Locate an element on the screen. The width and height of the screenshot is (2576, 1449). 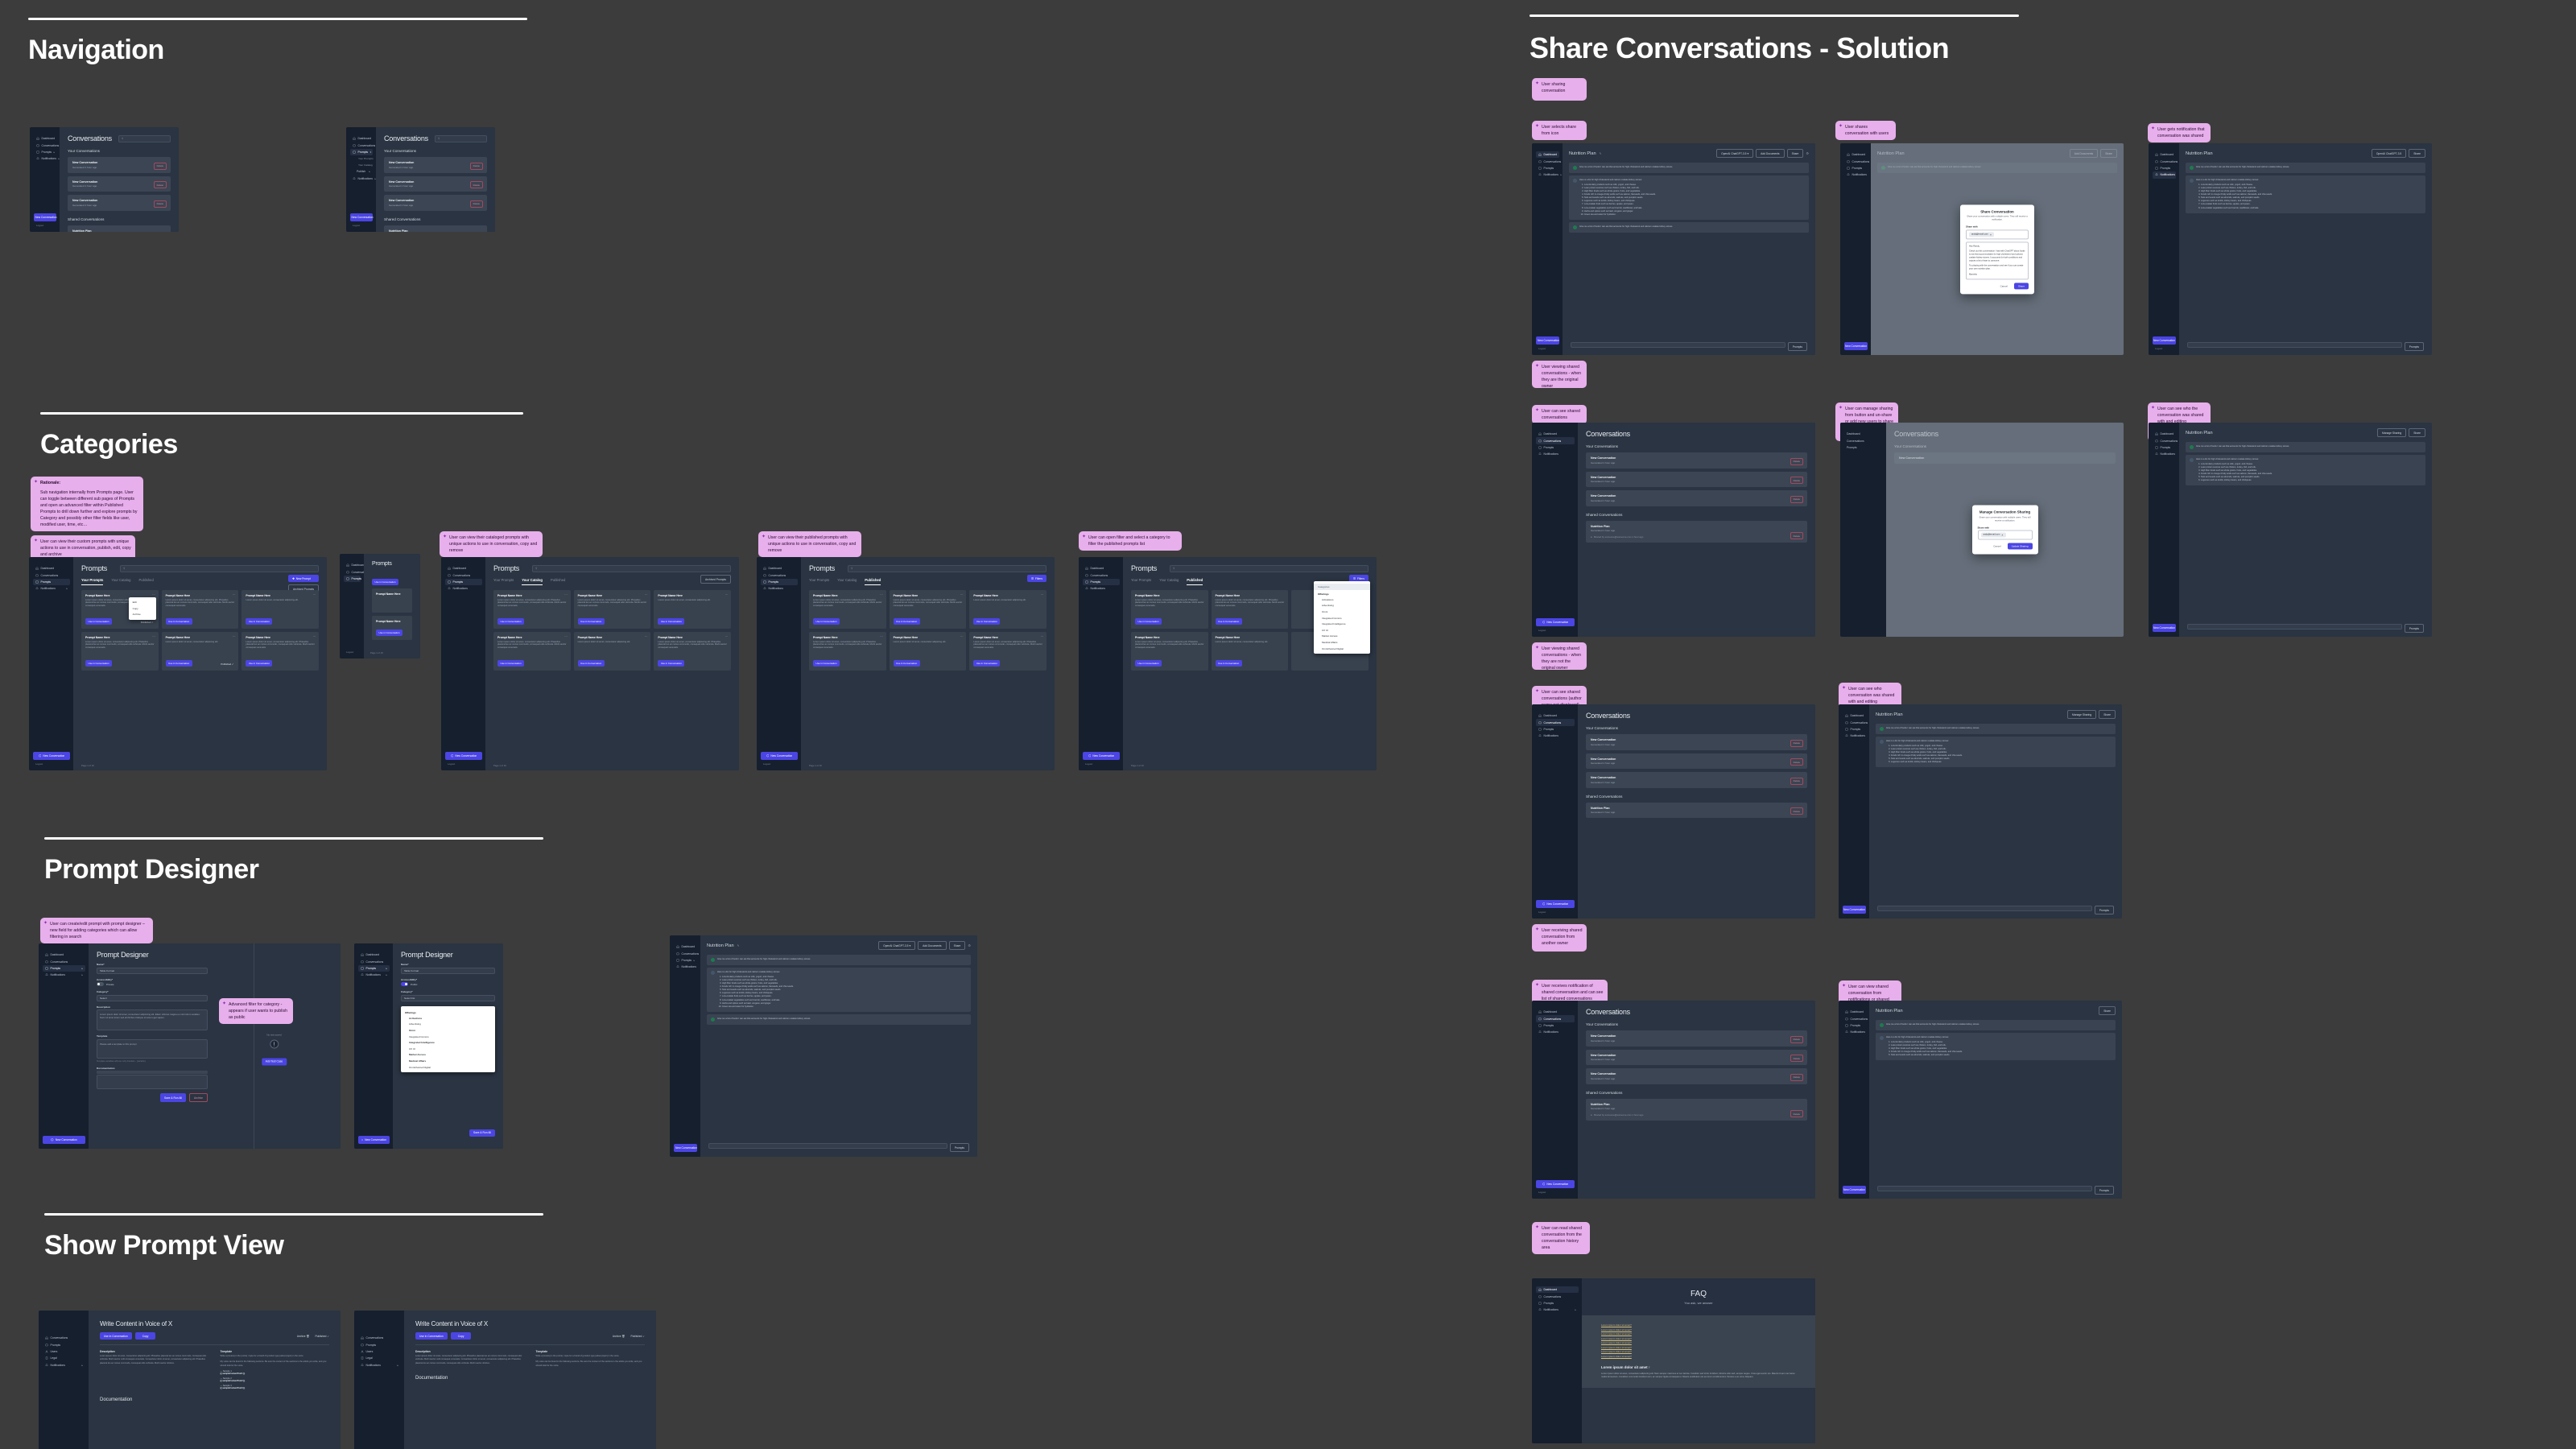
manage-sharing-button: Manage Sharing is located at coordinates (2391, 432).